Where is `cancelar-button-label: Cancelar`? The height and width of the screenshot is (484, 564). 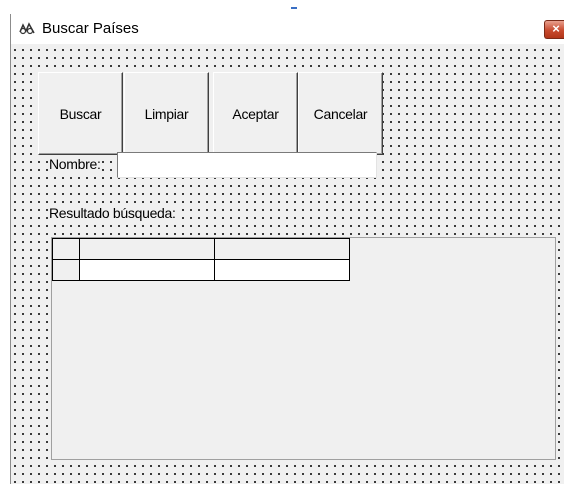 cancelar-button-label: Cancelar is located at coordinates (340, 113).